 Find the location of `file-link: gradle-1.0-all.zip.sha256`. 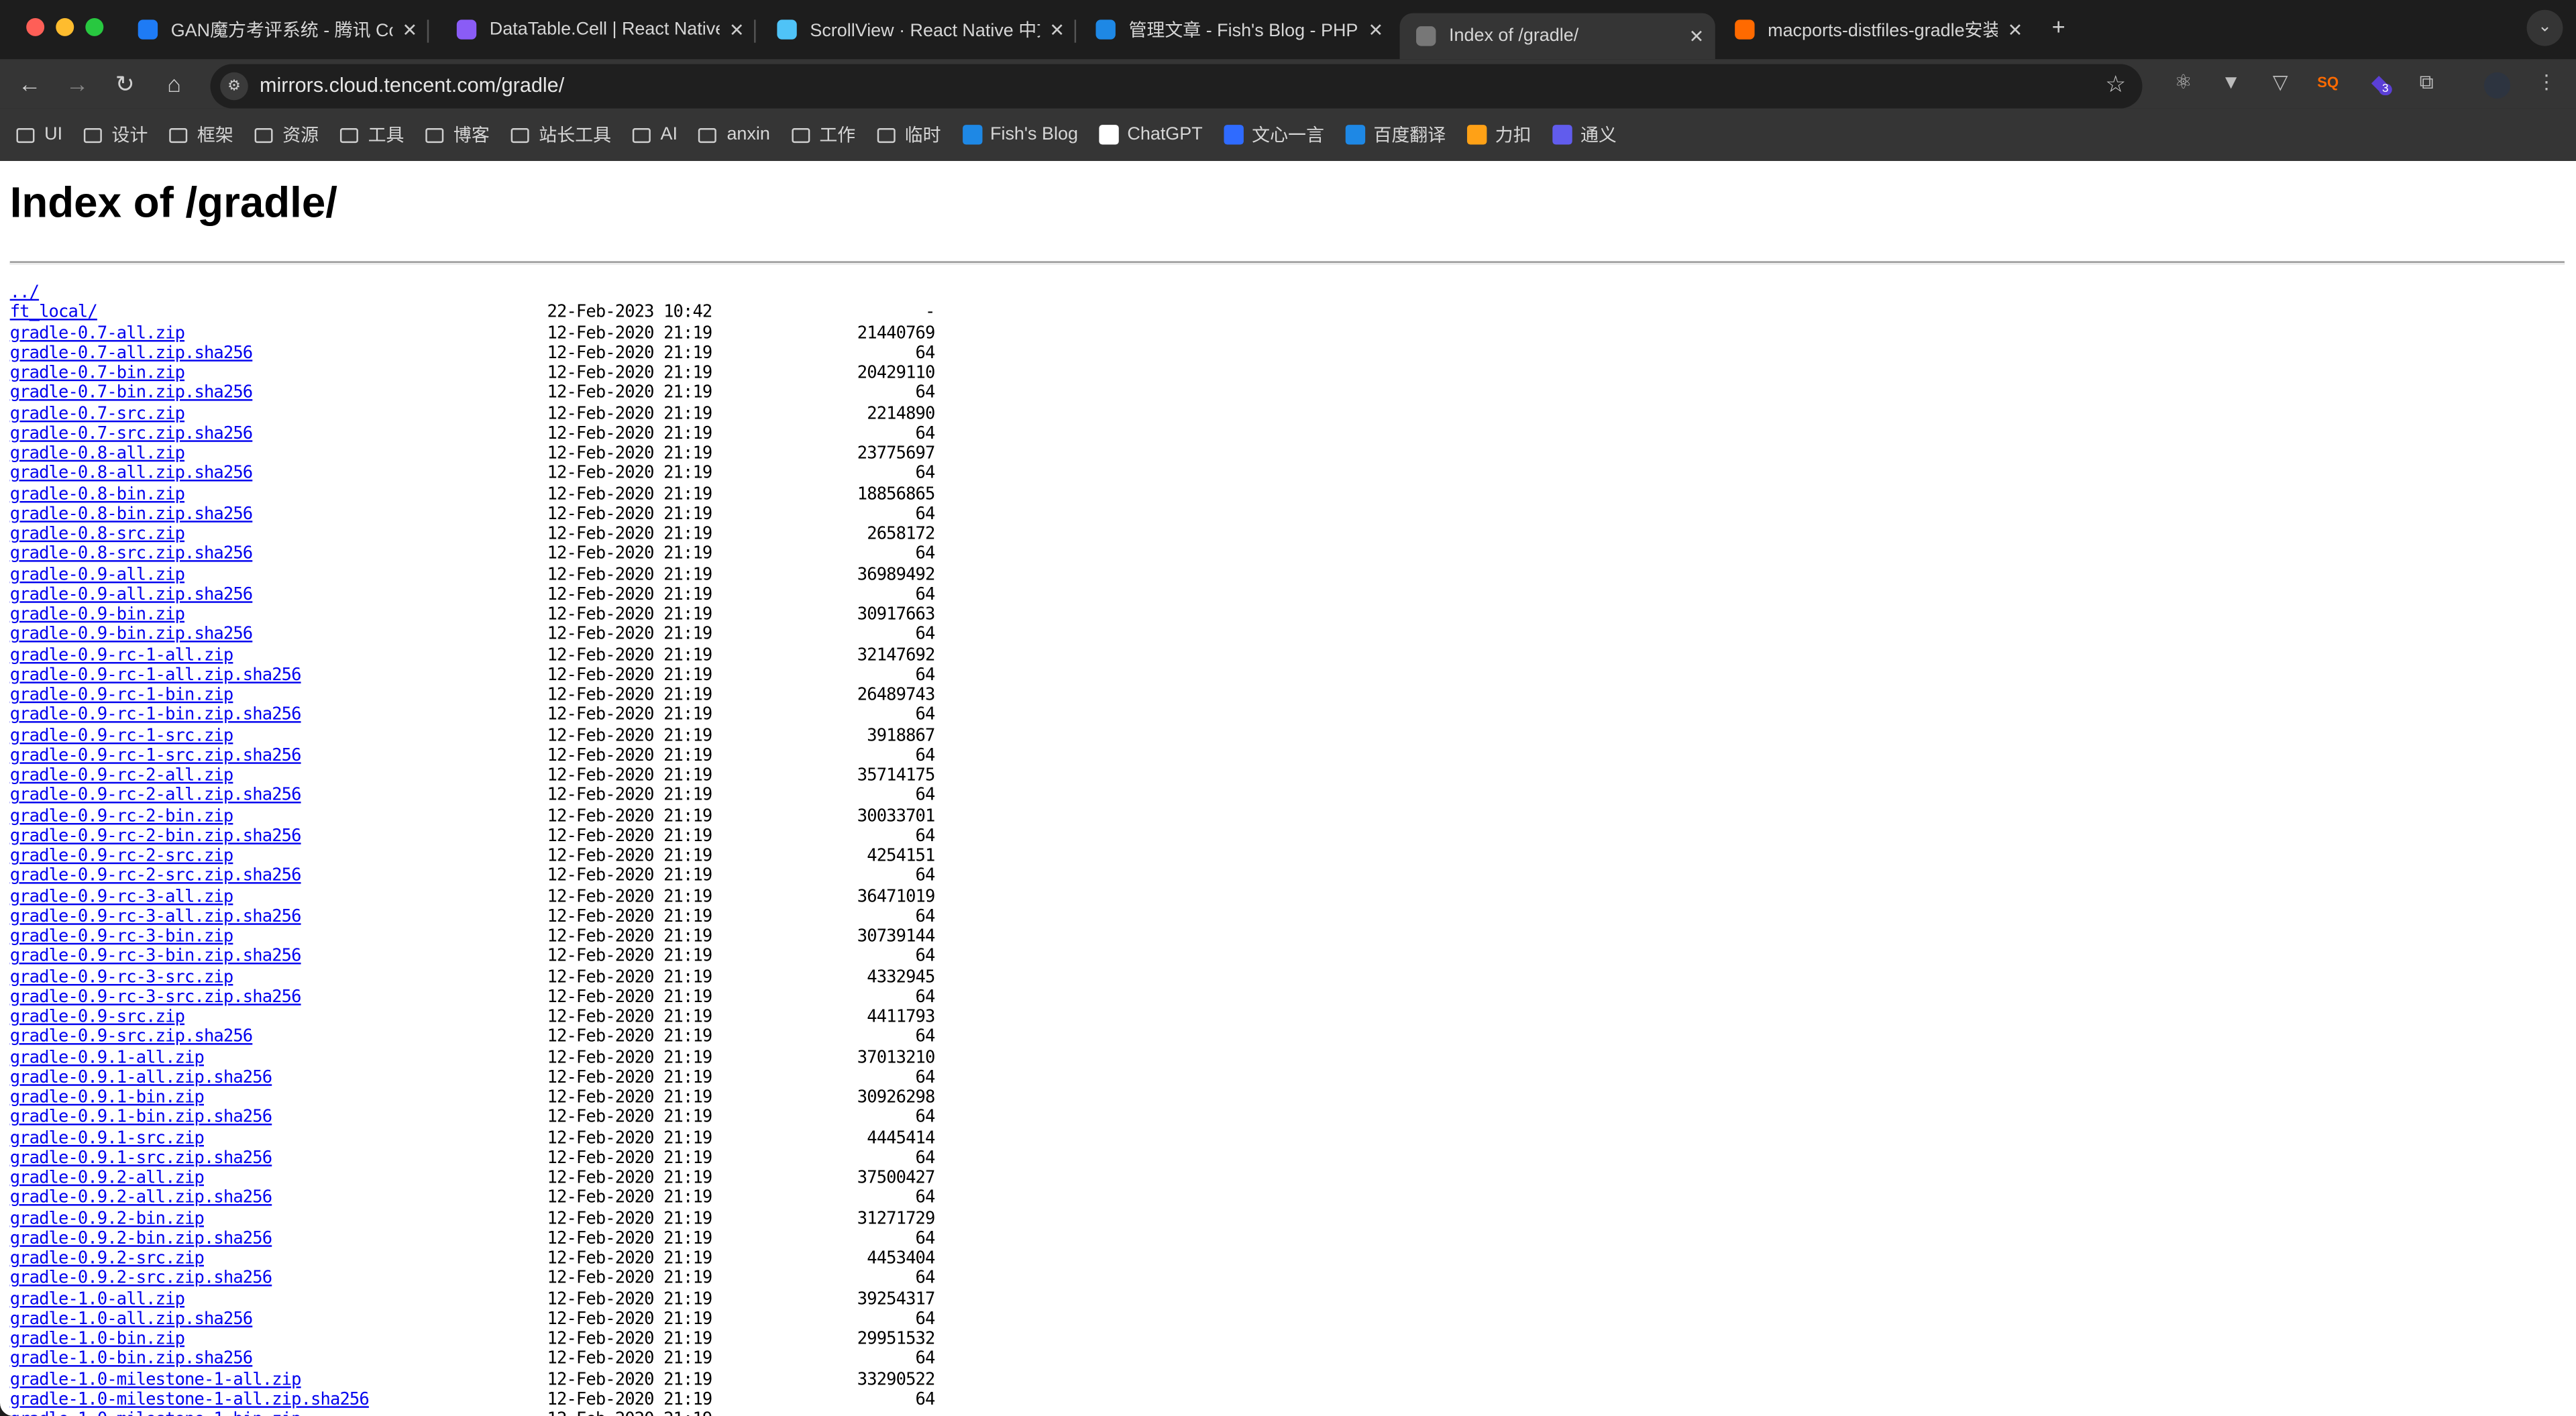

file-link: gradle-1.0-all.zip.sha256 is located at coordinates (131, 1318).